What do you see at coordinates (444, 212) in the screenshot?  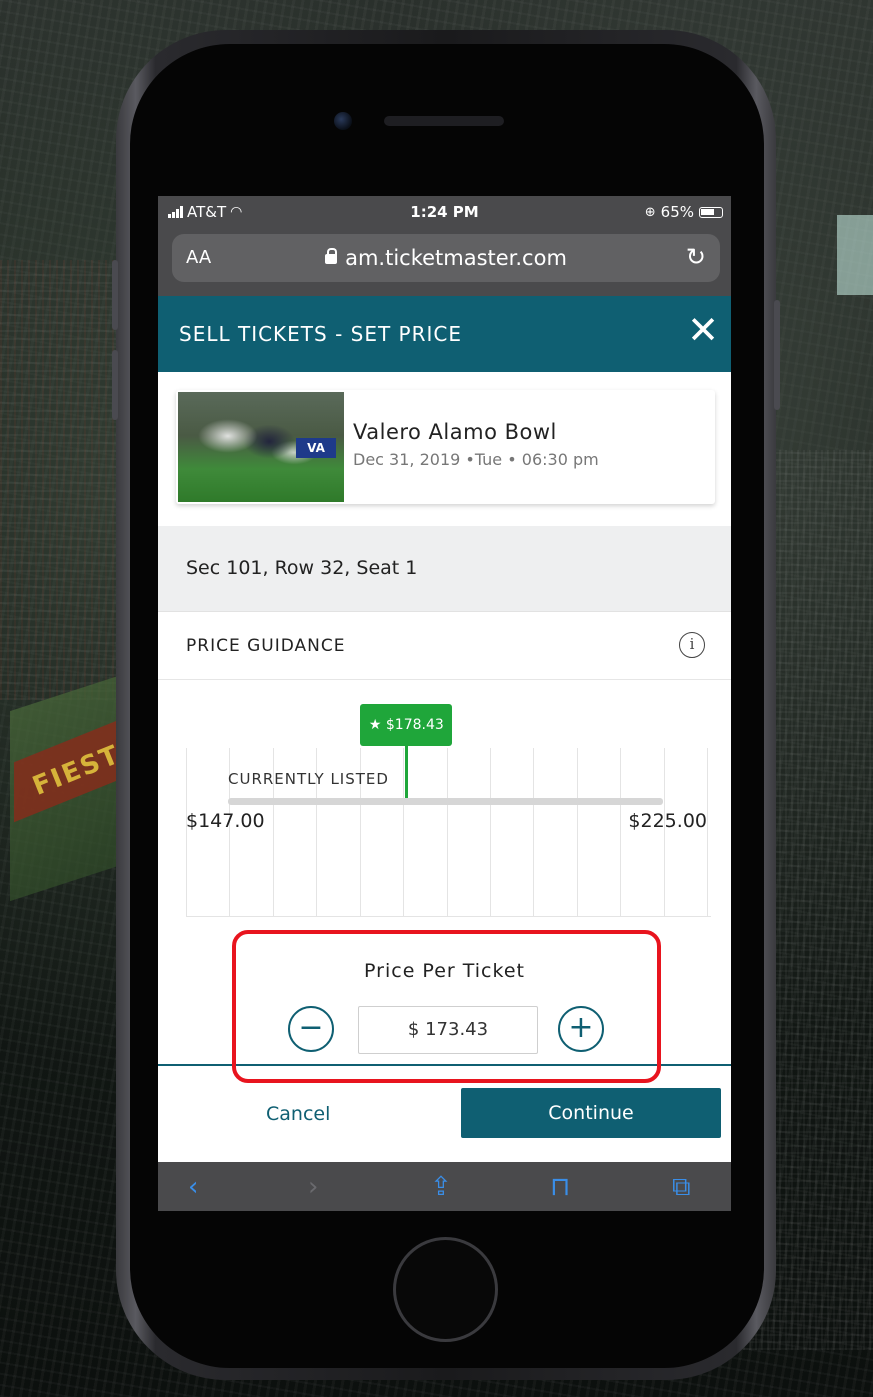 I see `status-bar: AT&T ◠ 1:24 PM ⊕ 65%` at bounding box center [444, 212].